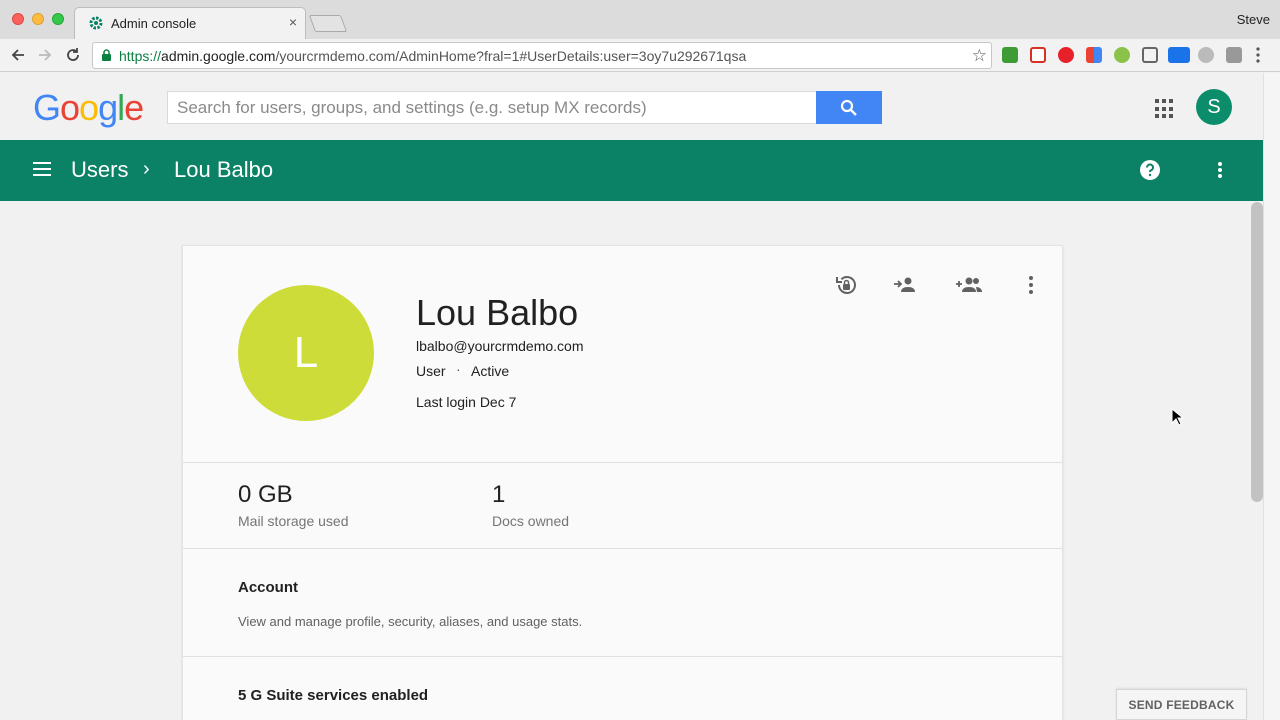  I want to click on window-minimize-button, so click(38, 19).